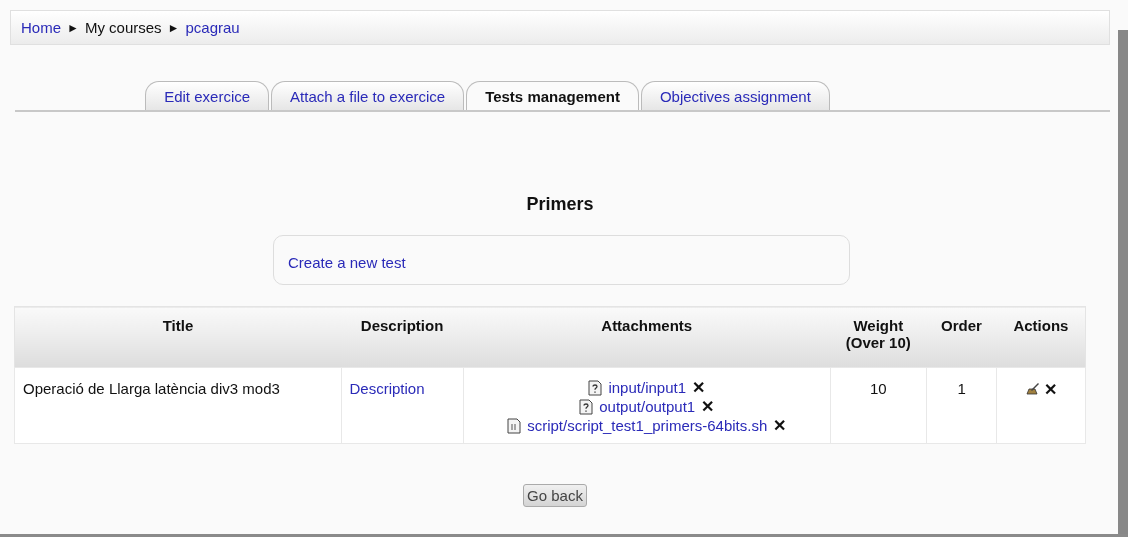  What do you see at coordinates (961, 337) in the screenshot?
I see `column-header: Order` at bounding box center [961, 337].